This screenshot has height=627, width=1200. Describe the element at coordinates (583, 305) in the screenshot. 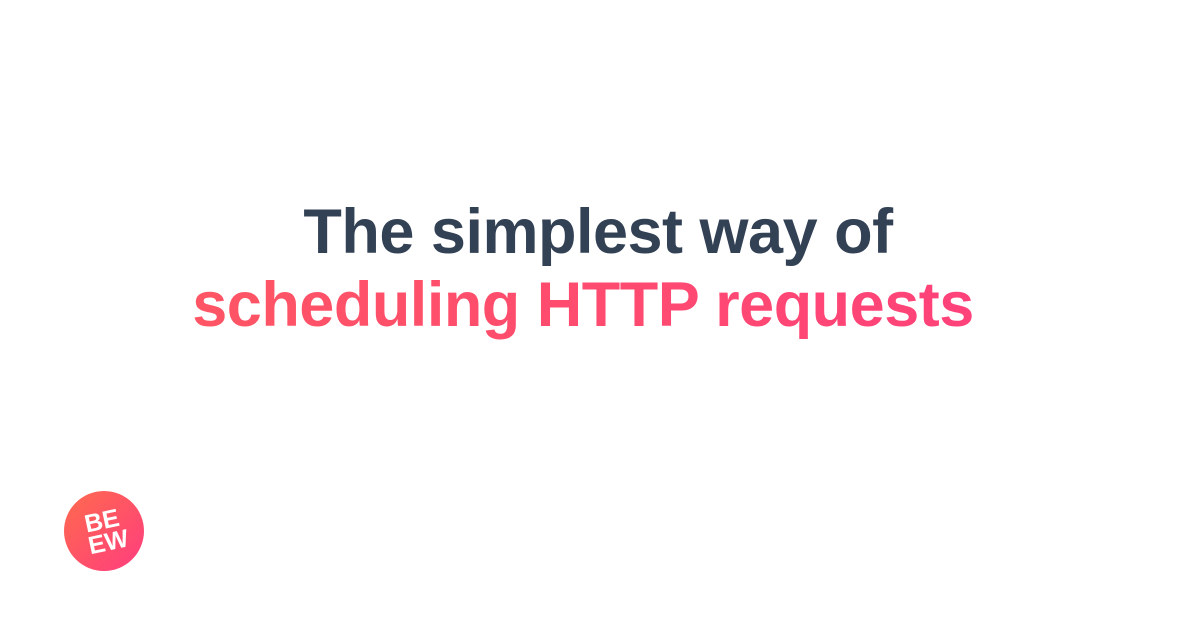

I see `headline-line-2: scheduling HTTP requests` at that location.